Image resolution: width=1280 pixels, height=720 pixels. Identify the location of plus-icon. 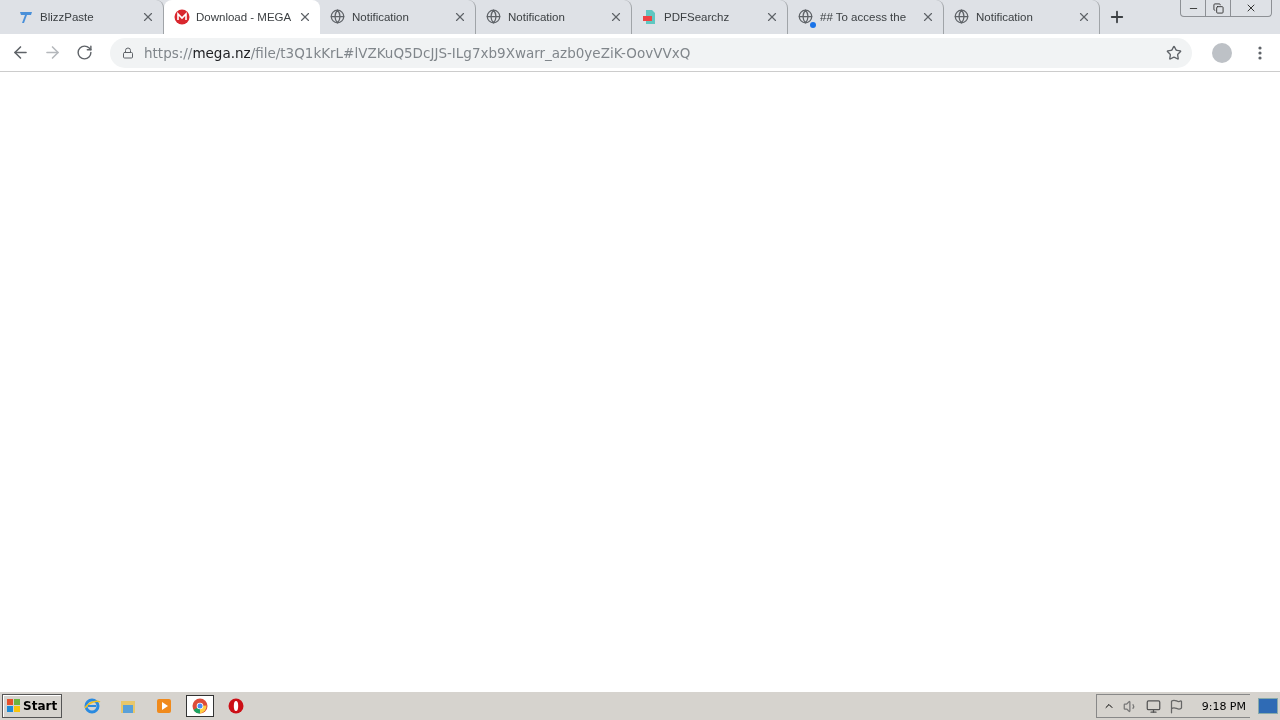
(1117, 17).